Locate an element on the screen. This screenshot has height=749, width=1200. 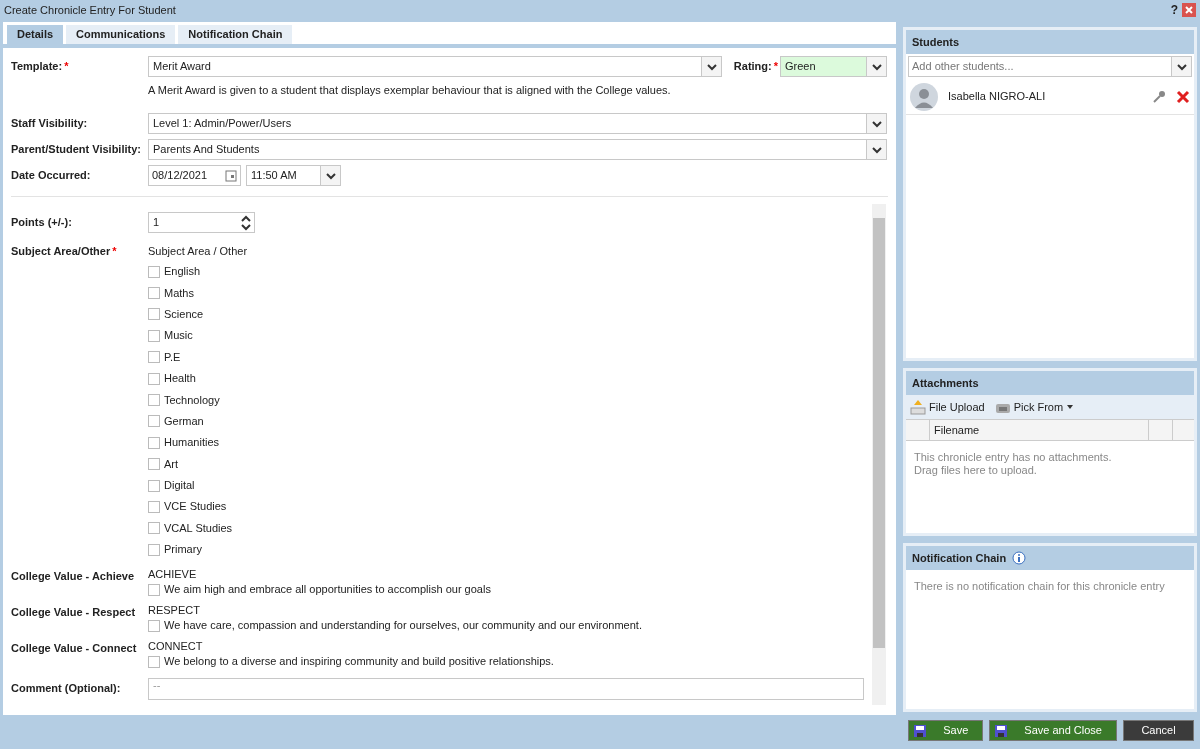
checkbox-label: VCAL Studies is located at coordinates (198, 528).